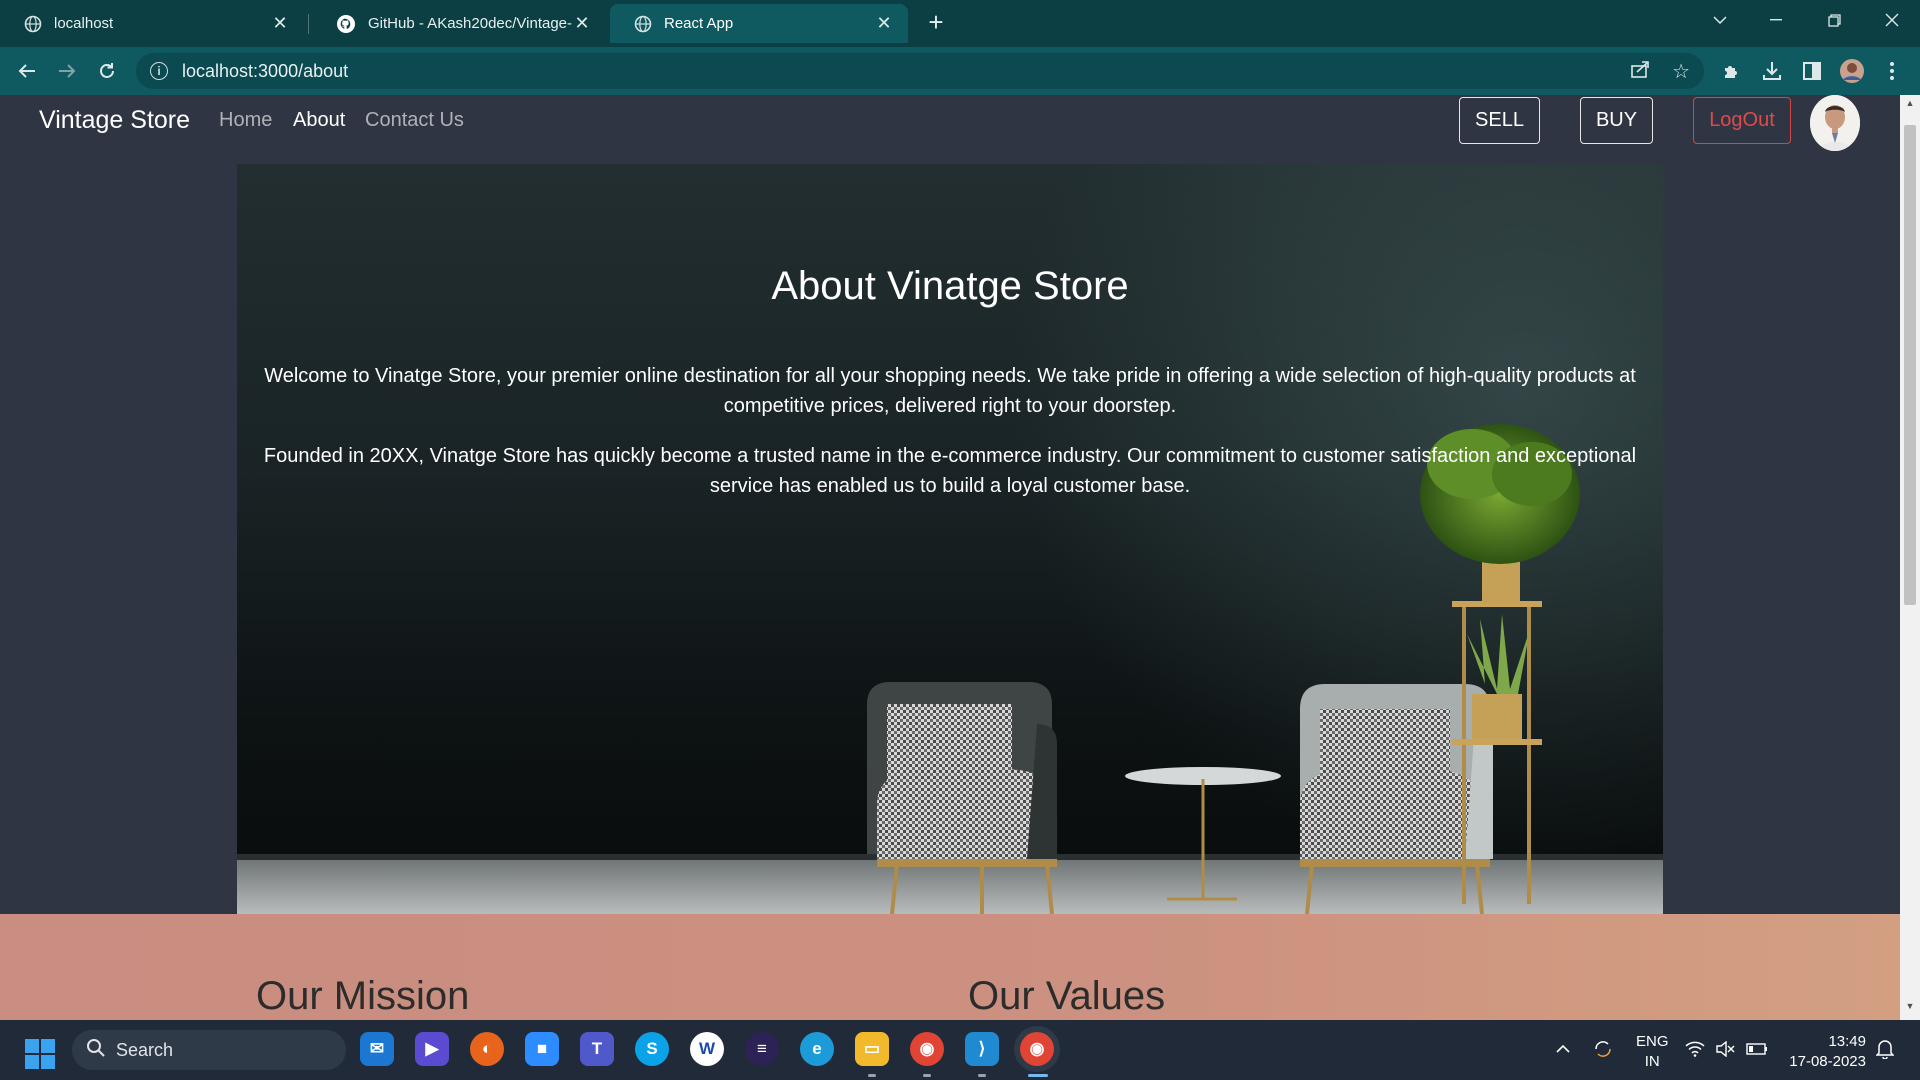 Image resolution: width=1920 pixels, height=1080 pixels. Describe the element at coordinates (27, 71) in the screenshot. I see `back-arrow-icon` at that location.